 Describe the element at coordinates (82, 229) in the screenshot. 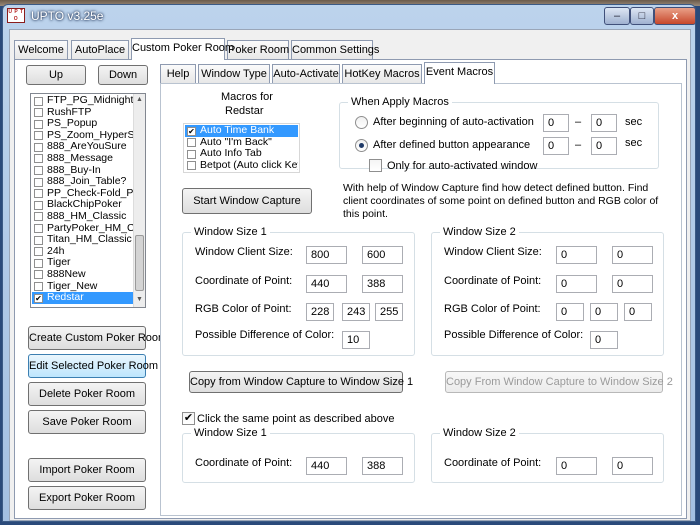

I see `room-list-item: PartyPoker_HM_Clas` at that location.